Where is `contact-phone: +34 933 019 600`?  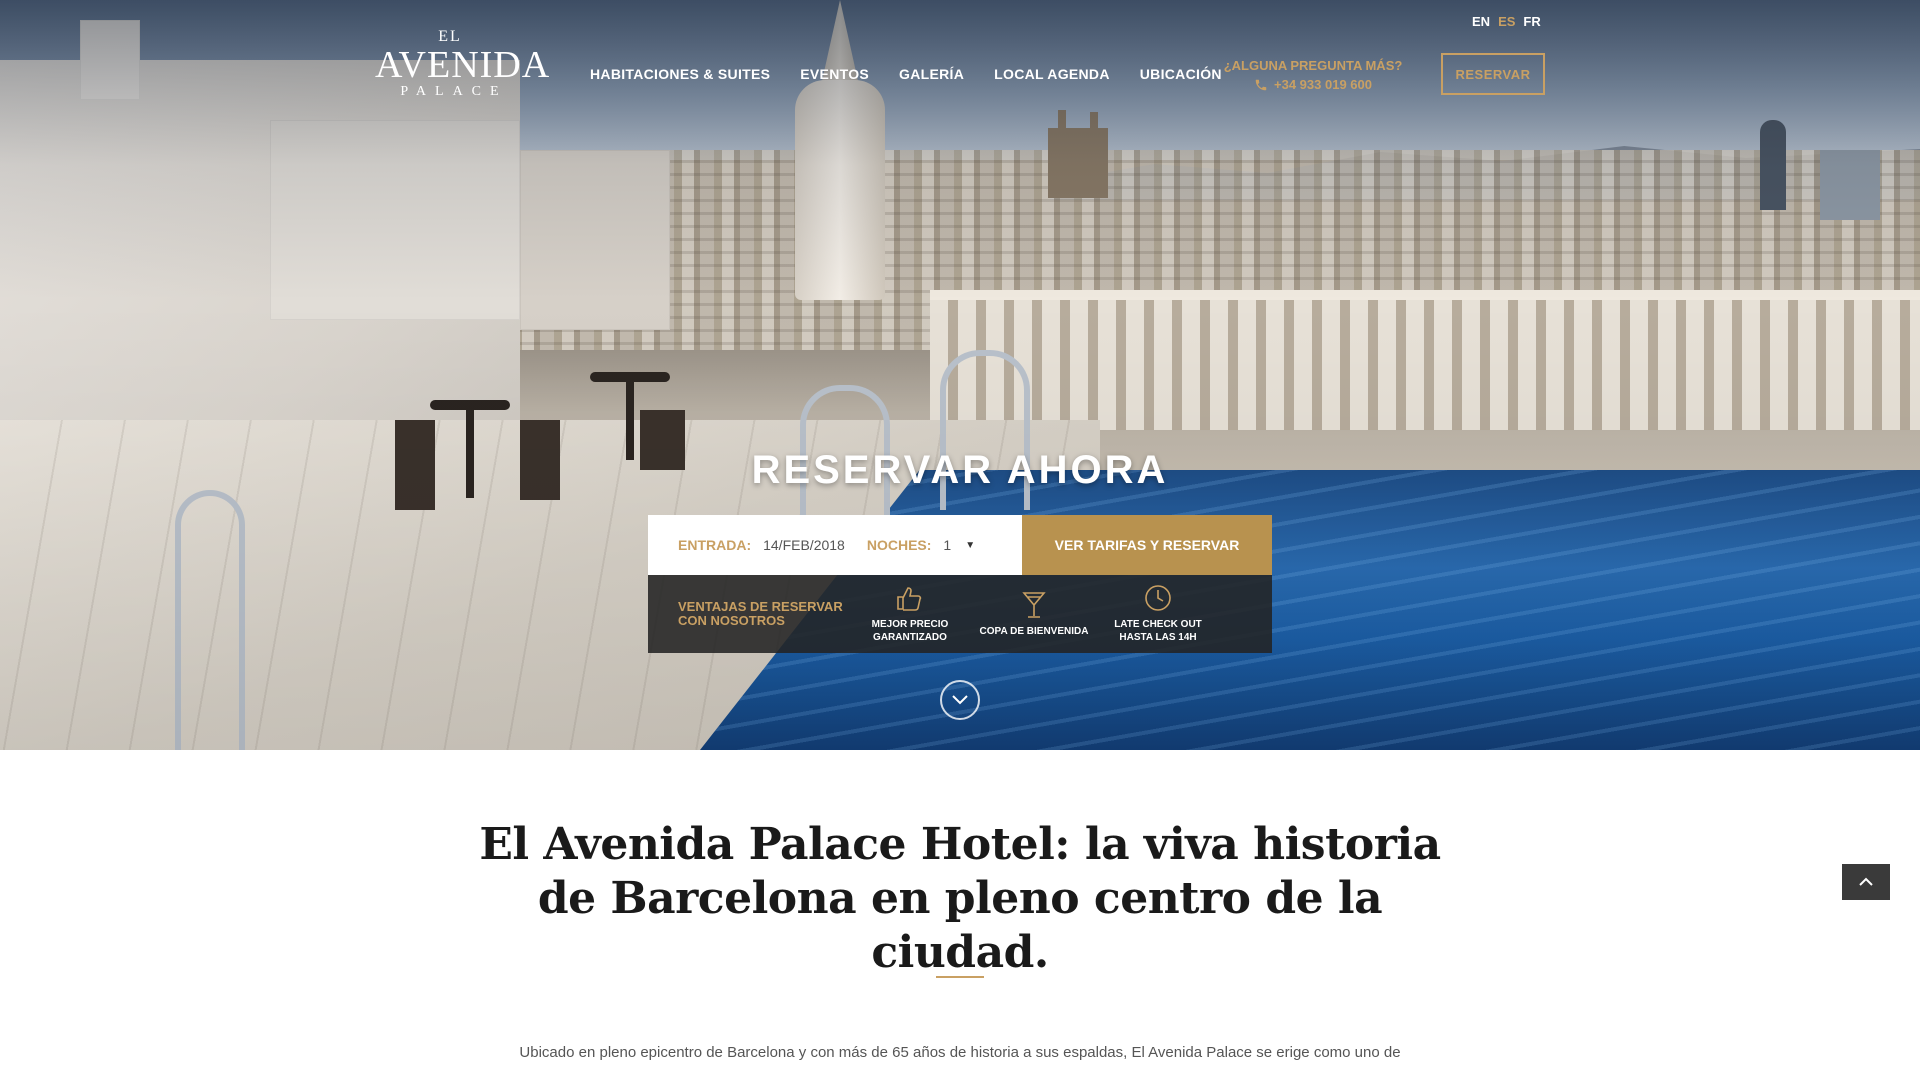 contact-phone: +34 933 019 600 is located at coordinates (1313, 84).